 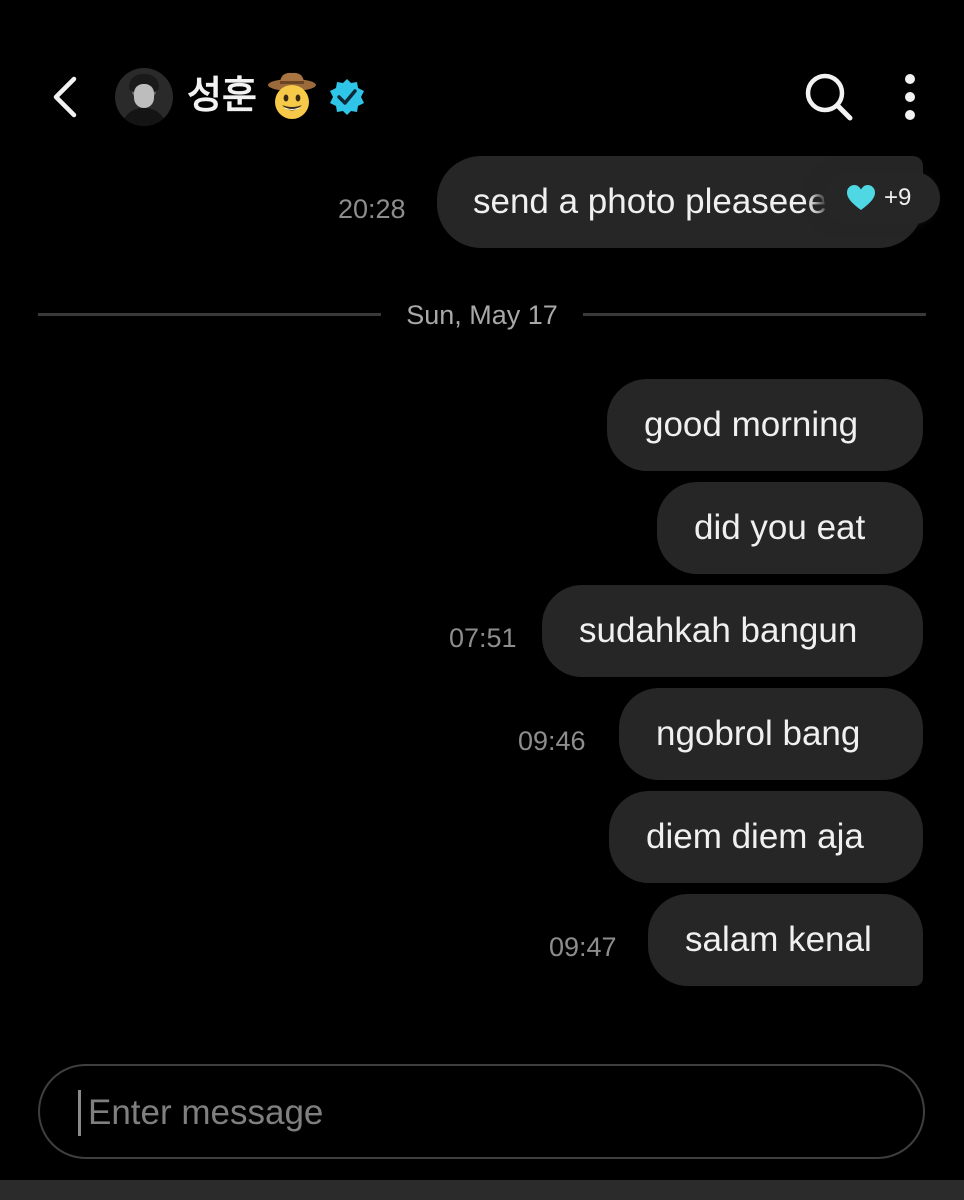 I want to click on message-bubble: good morning, so click(x=765, y=425).